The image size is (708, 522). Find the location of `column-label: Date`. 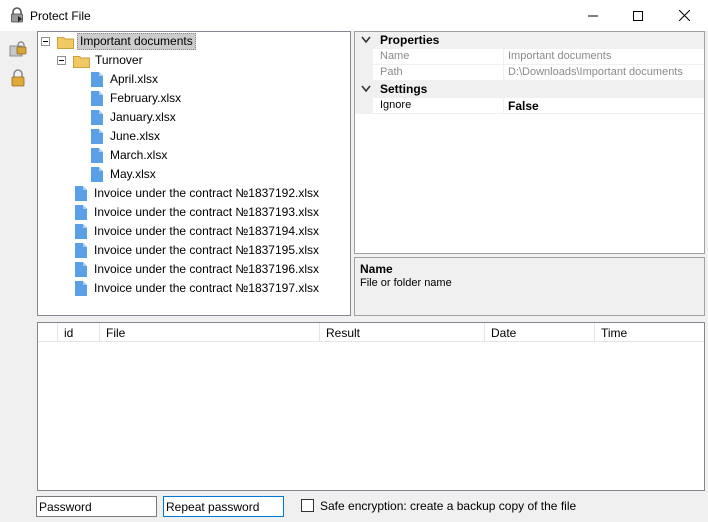

column-label: Date is located at coordinates (504, 333).